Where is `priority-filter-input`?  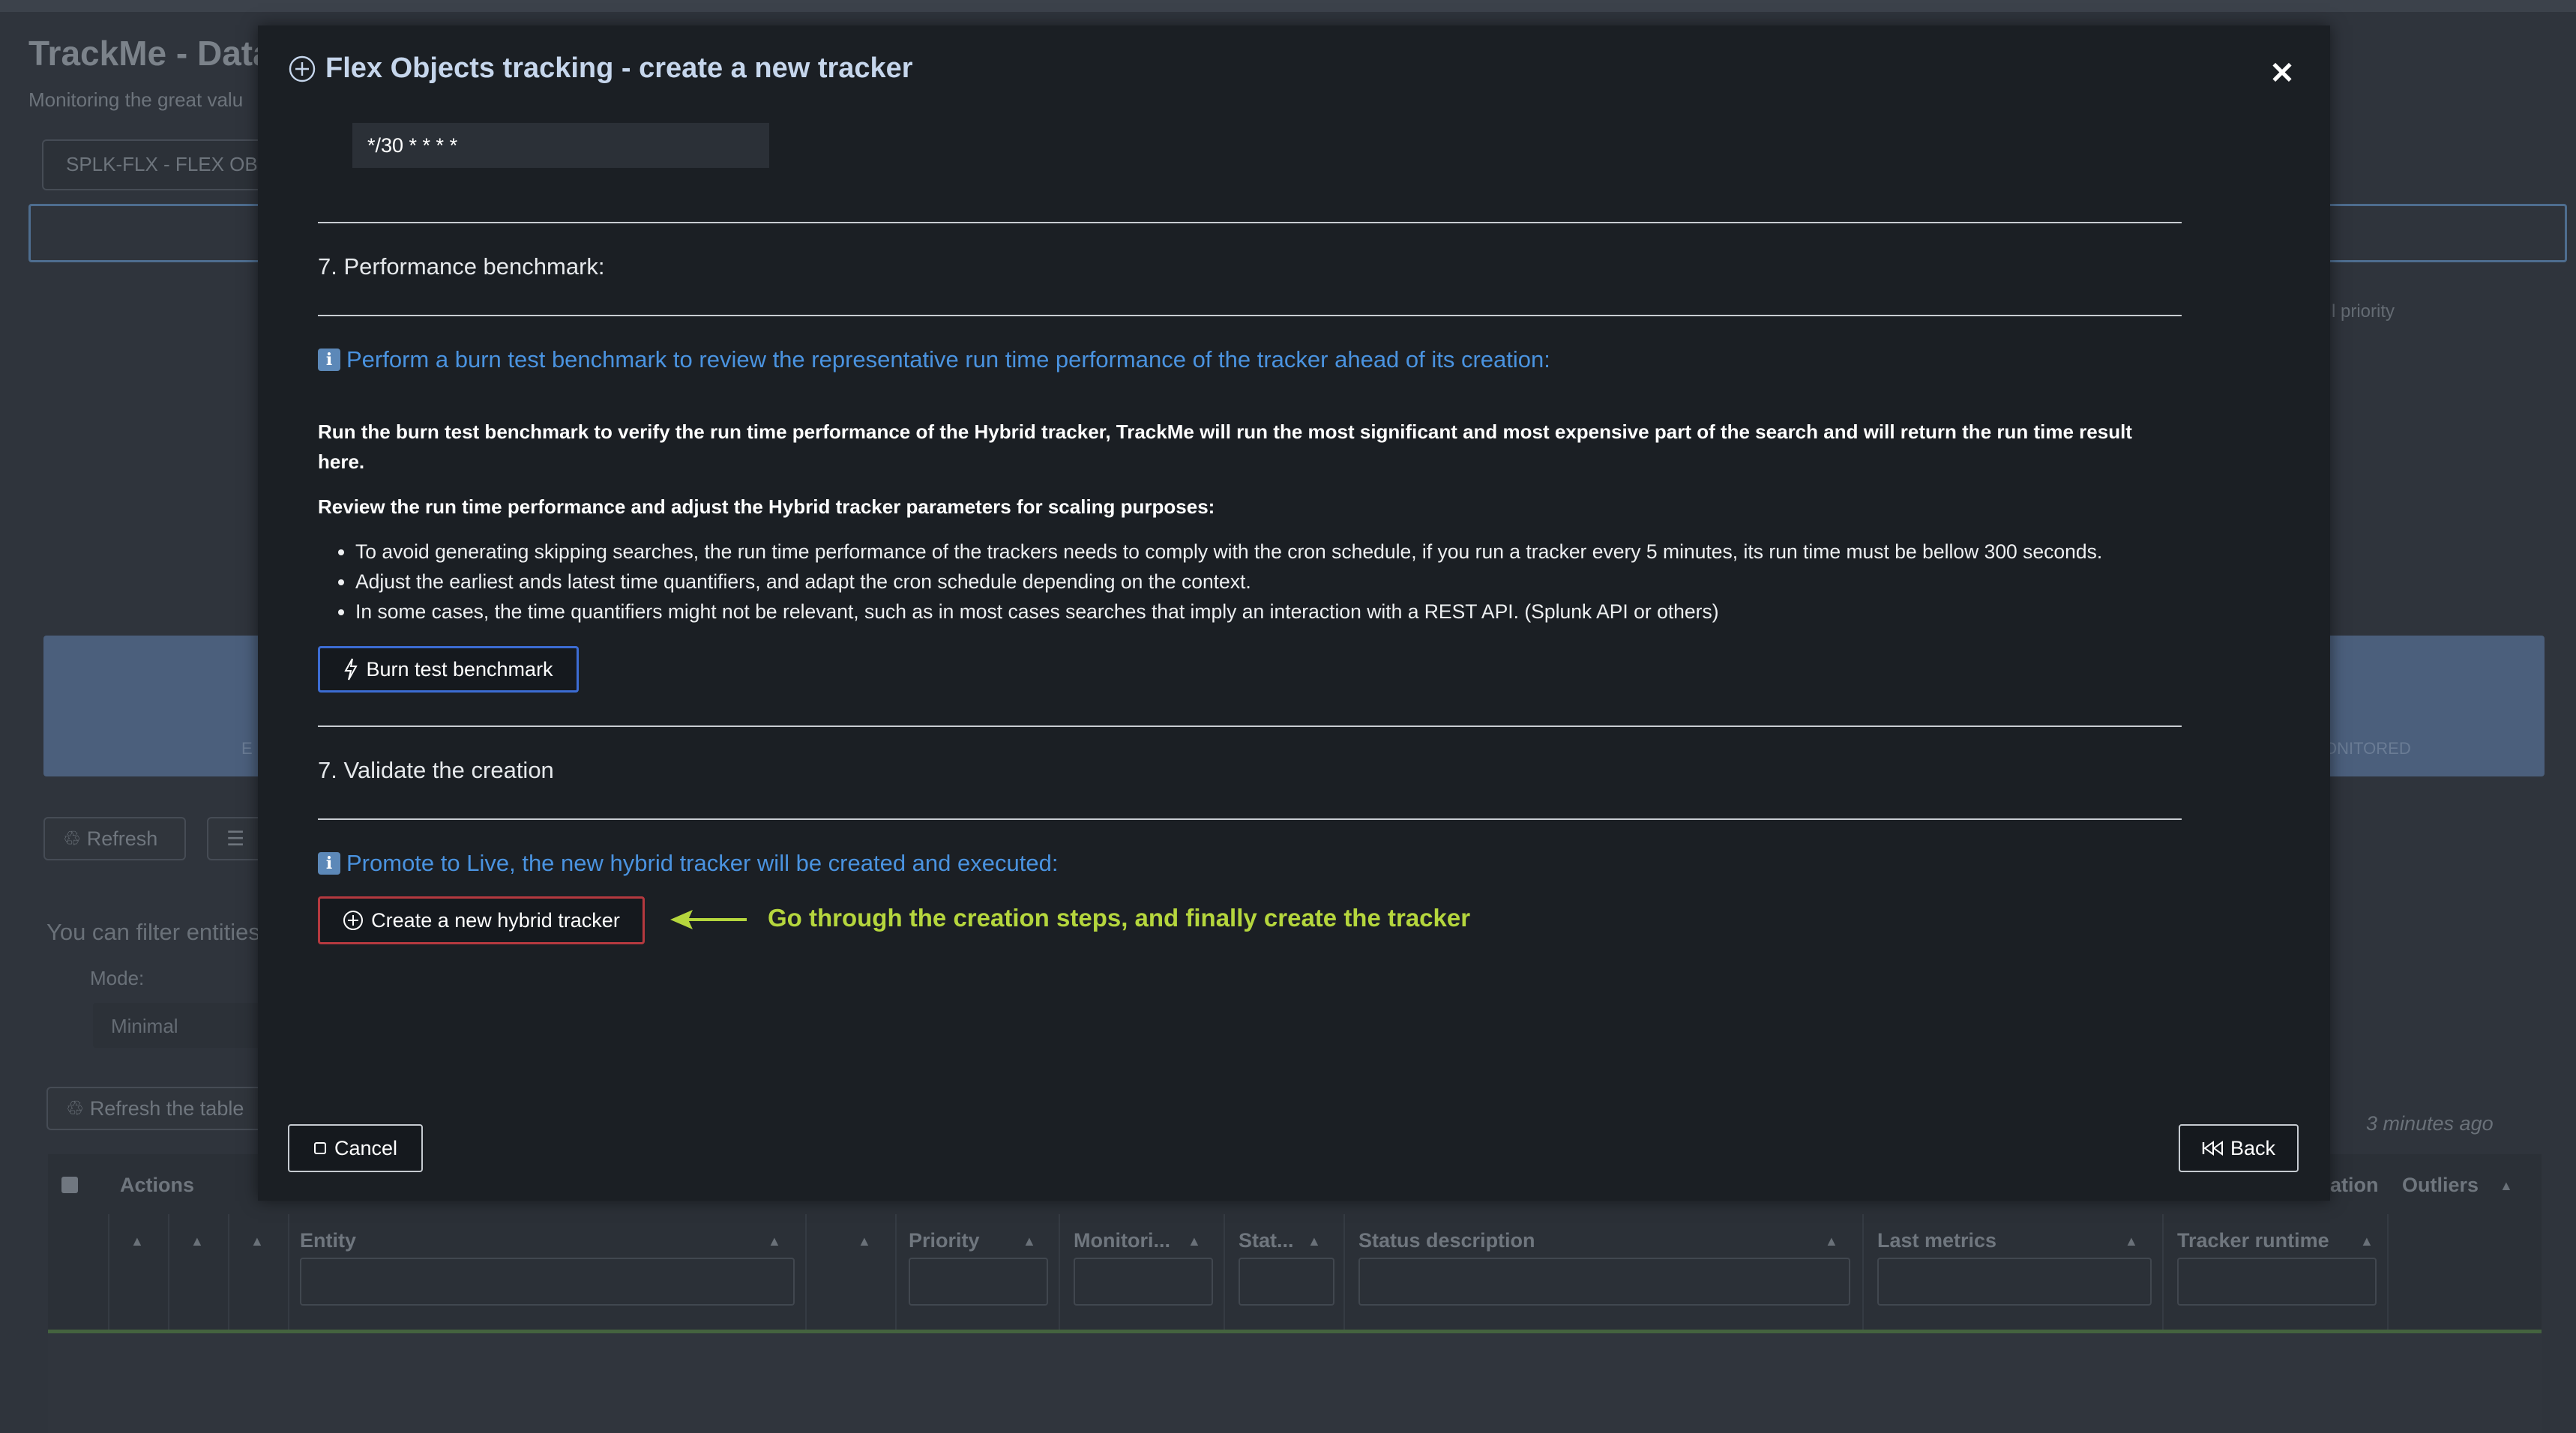 priority-filter-input is located at coordinates (979, 1282).